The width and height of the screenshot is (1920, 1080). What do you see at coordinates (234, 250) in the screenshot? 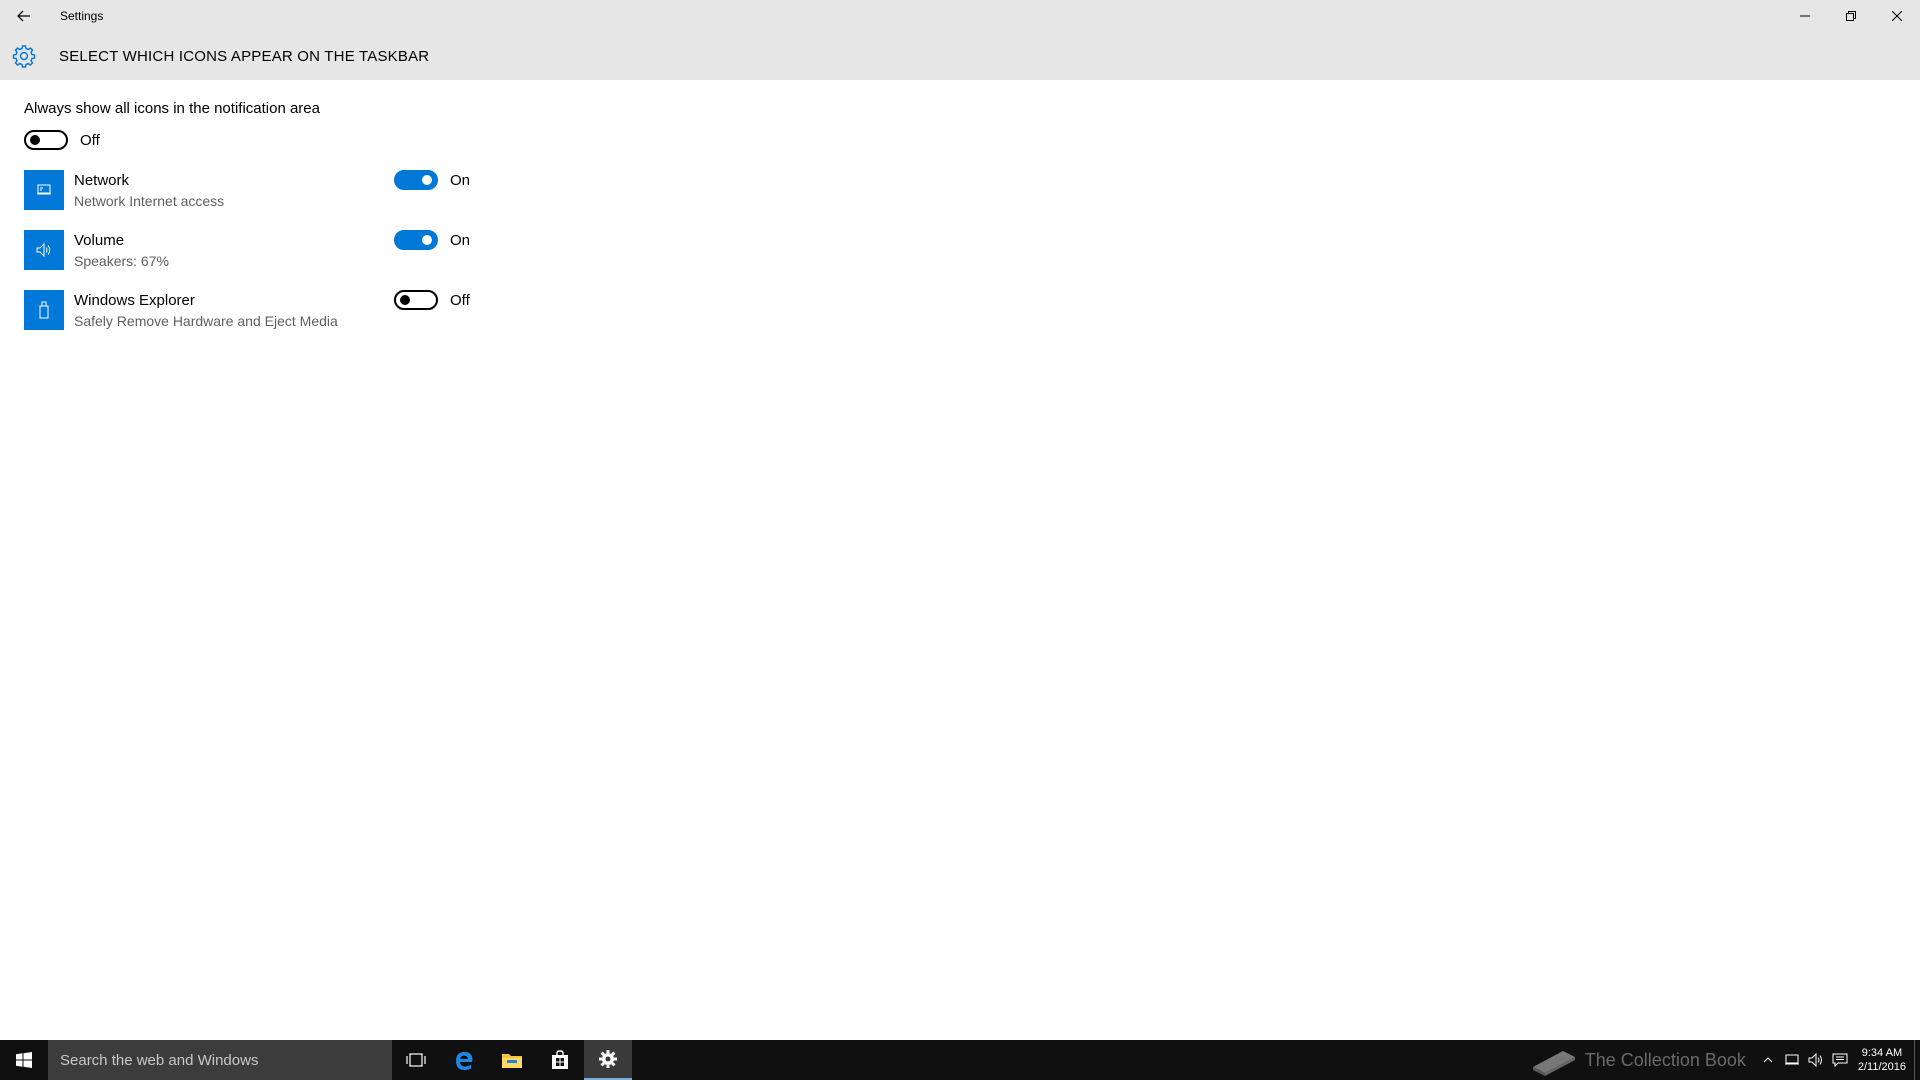
I see `volume-text: Volume Speakers: 67%` at bounding box center [234, 250].